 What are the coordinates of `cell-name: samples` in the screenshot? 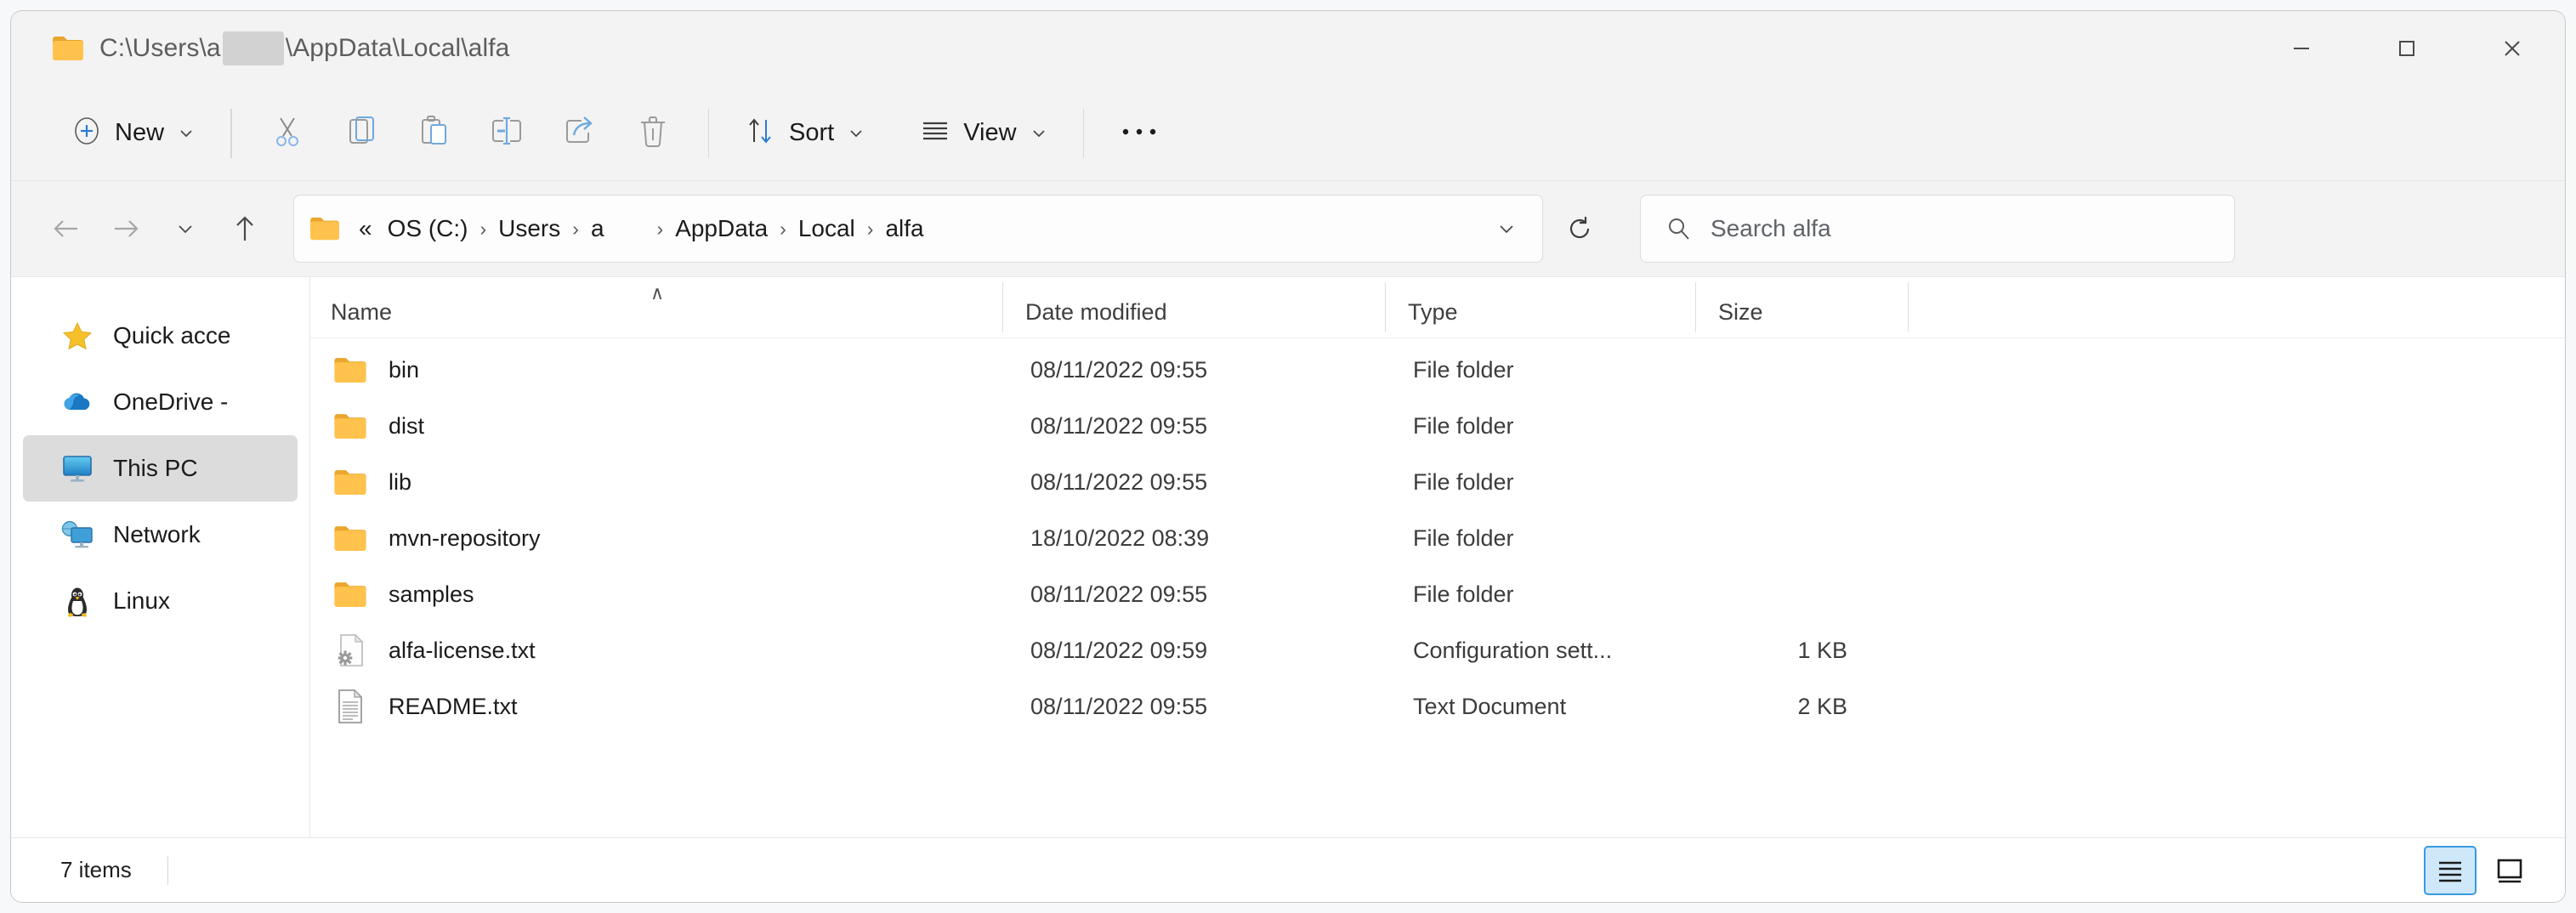 It's located at (662, 595).